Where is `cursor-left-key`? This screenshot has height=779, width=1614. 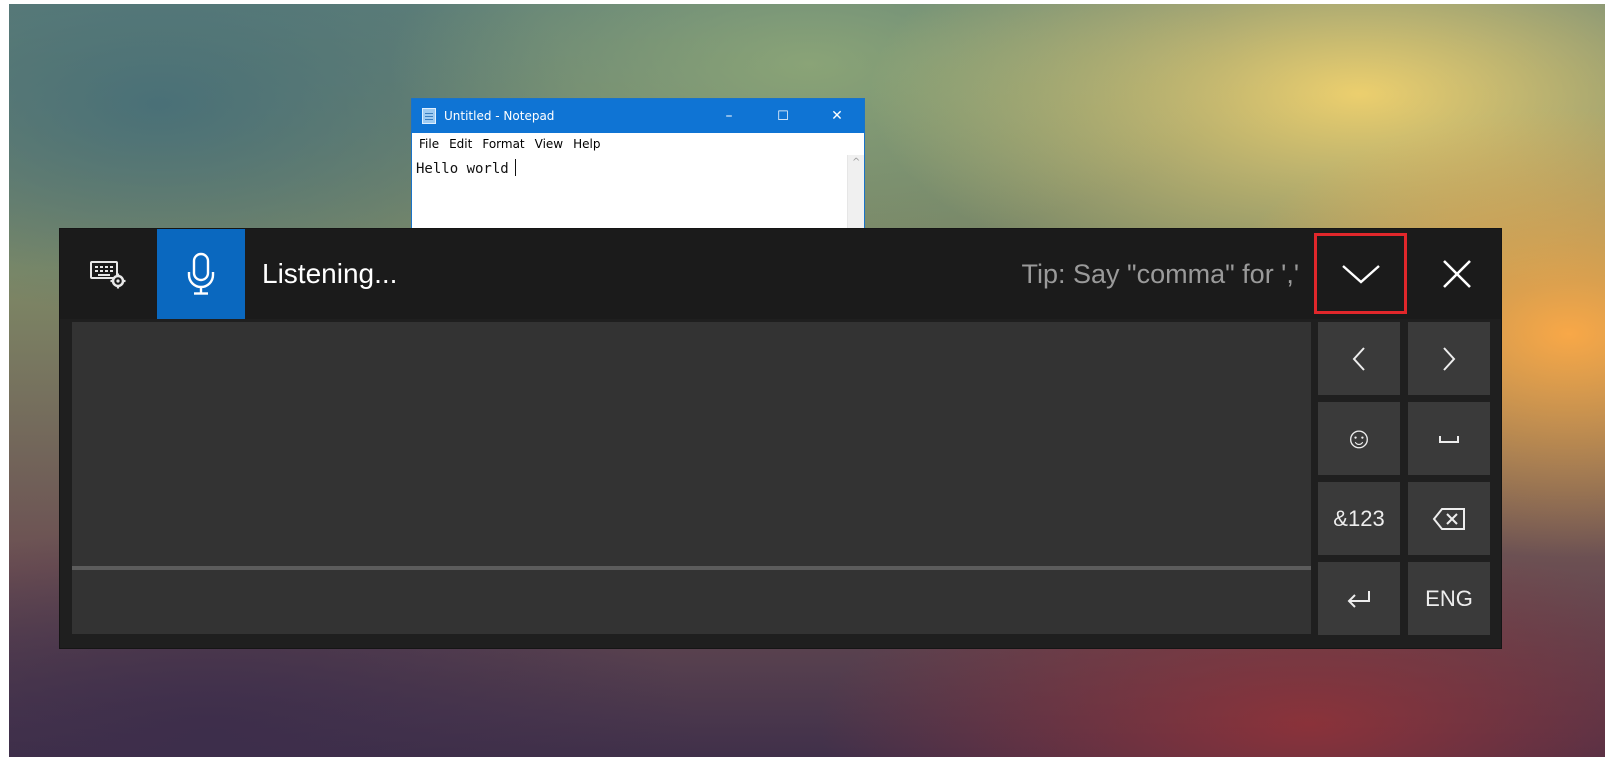
cursor-left-key is located at coordinates (1359, 358).